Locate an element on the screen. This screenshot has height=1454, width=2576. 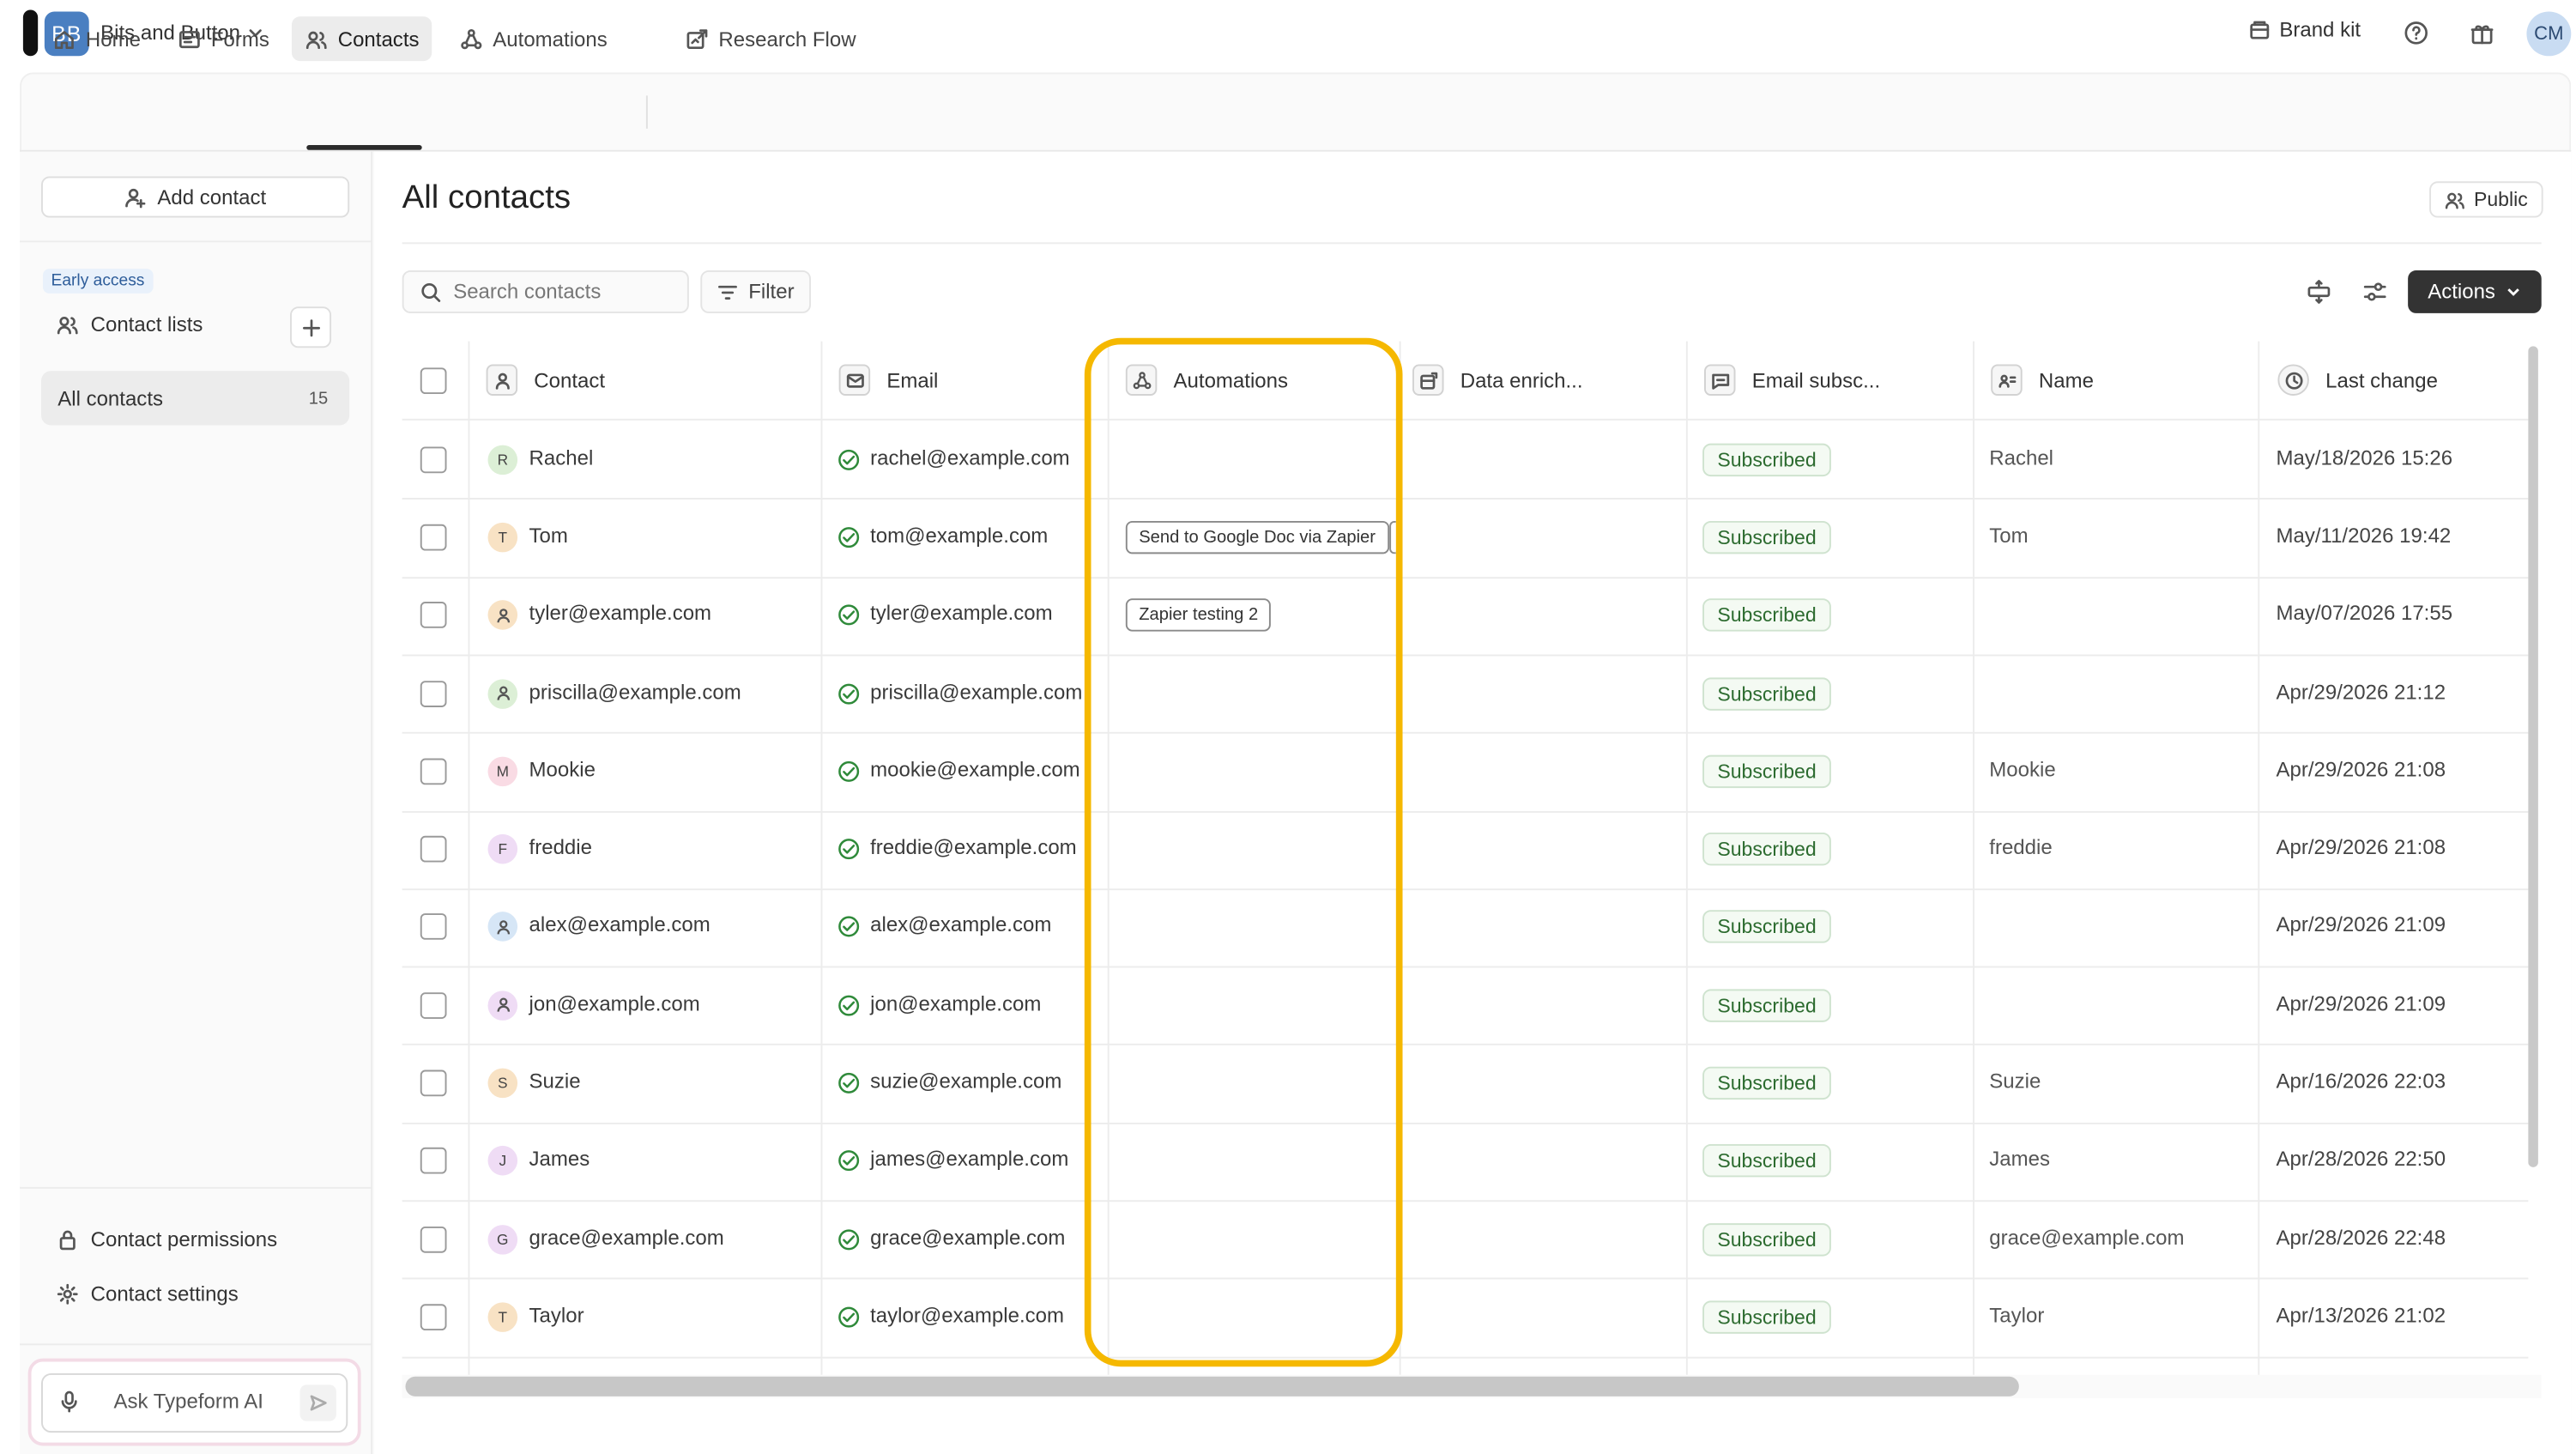
settings-sliders-icon is located at coordinates (2374, 292).